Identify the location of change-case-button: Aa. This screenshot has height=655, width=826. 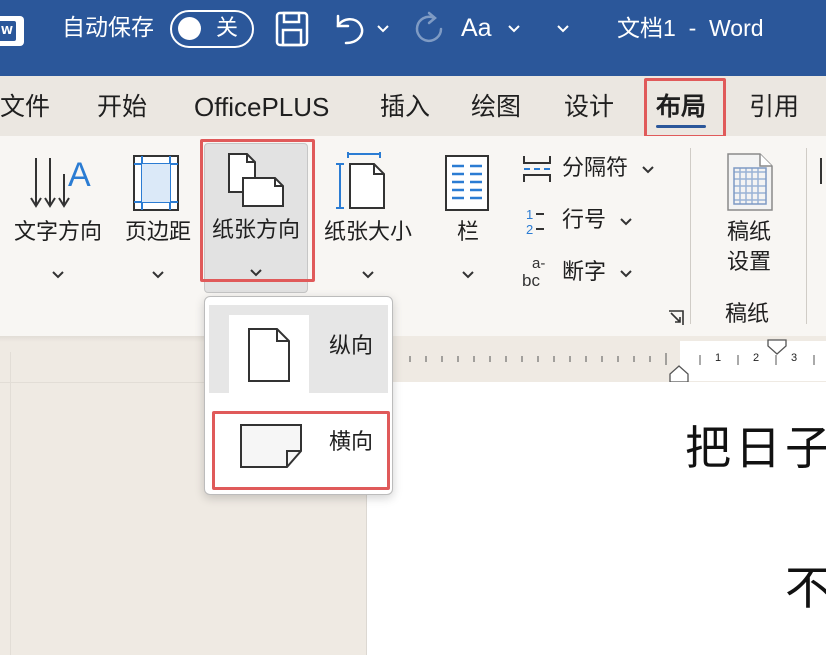
(476, 28).